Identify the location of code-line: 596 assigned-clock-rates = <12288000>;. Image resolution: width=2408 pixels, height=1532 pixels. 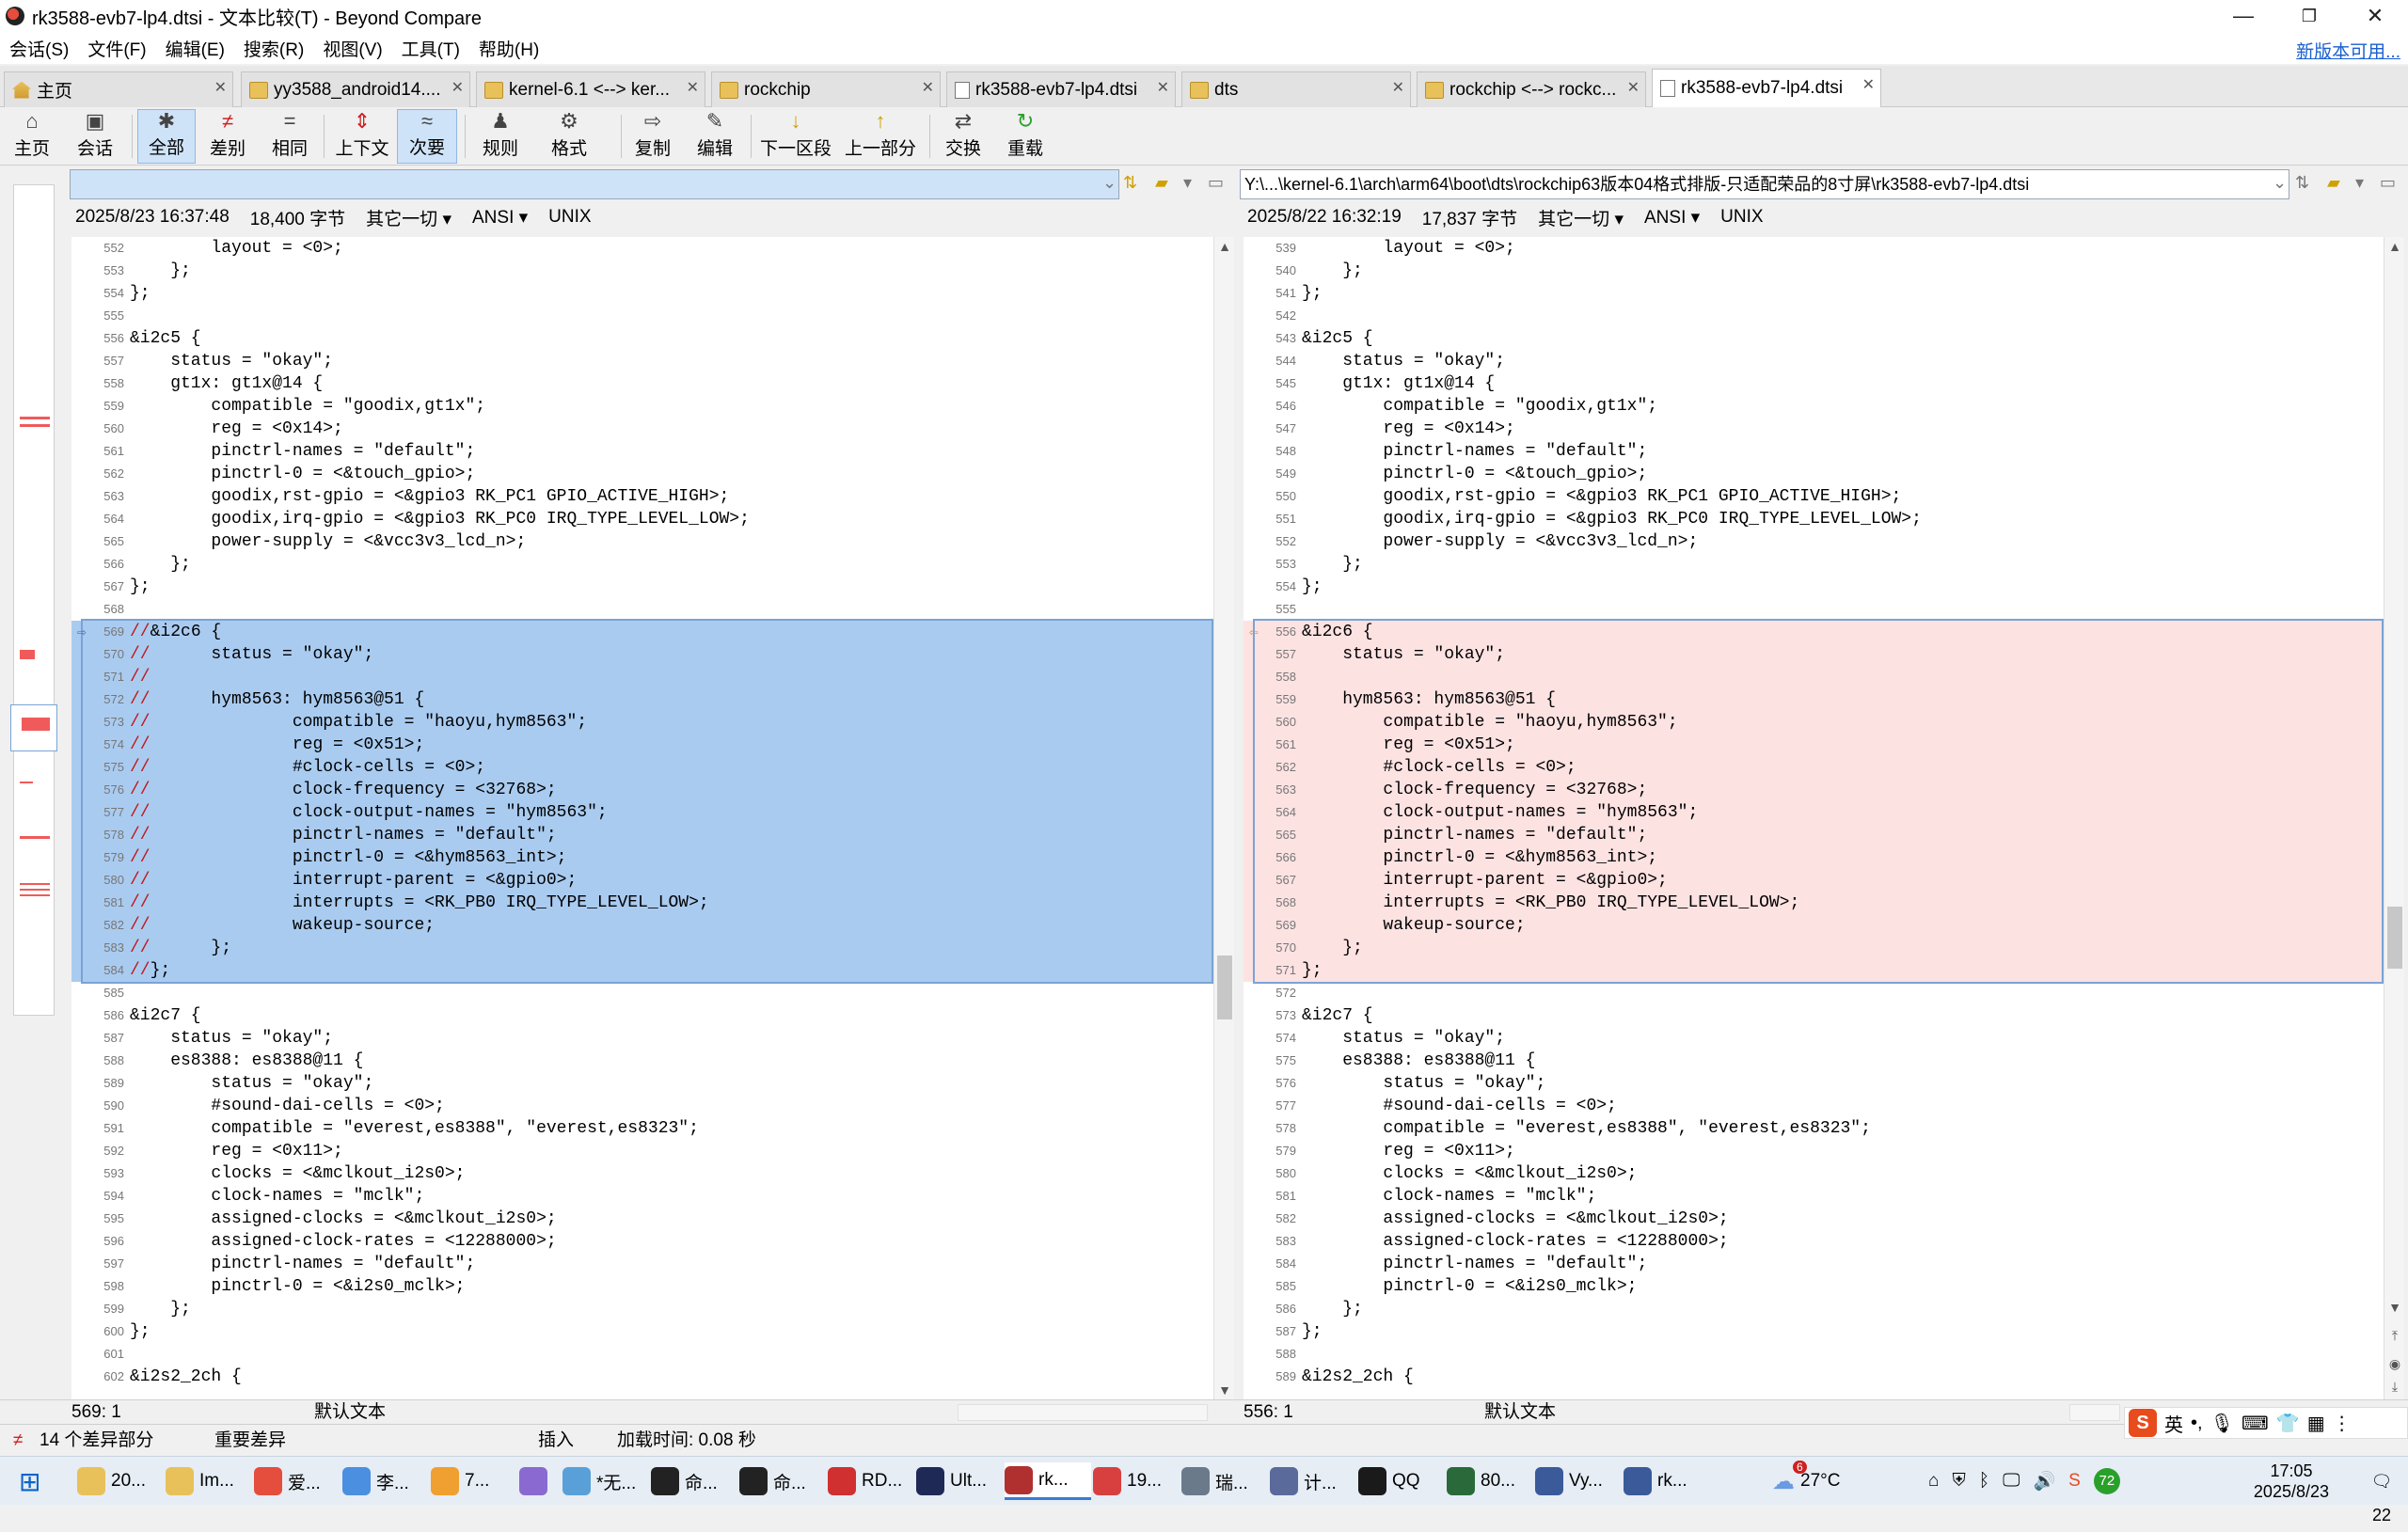
(642, 1241).